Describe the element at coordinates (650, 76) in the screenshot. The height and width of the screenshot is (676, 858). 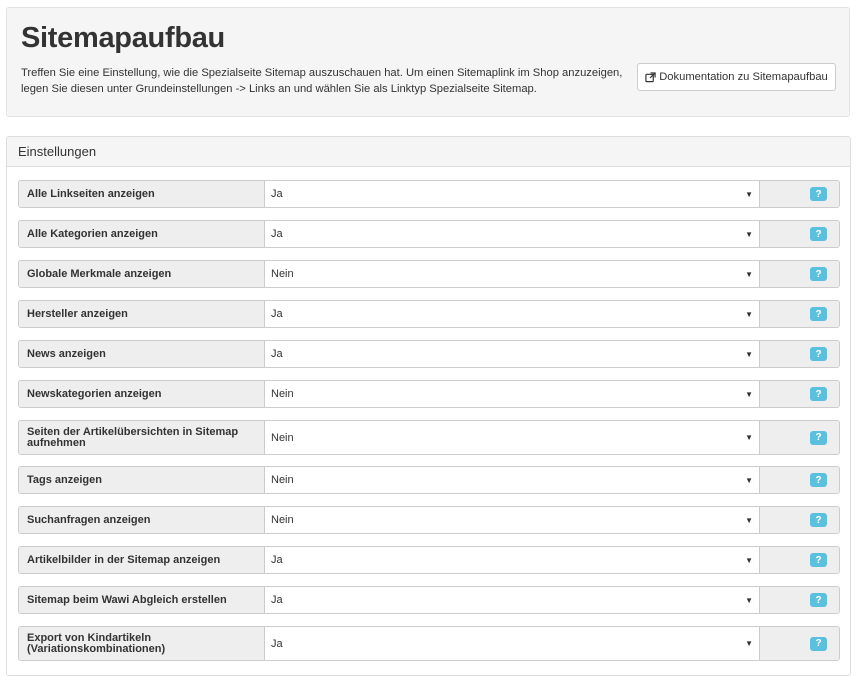
I see `external-link-icon` at that location.